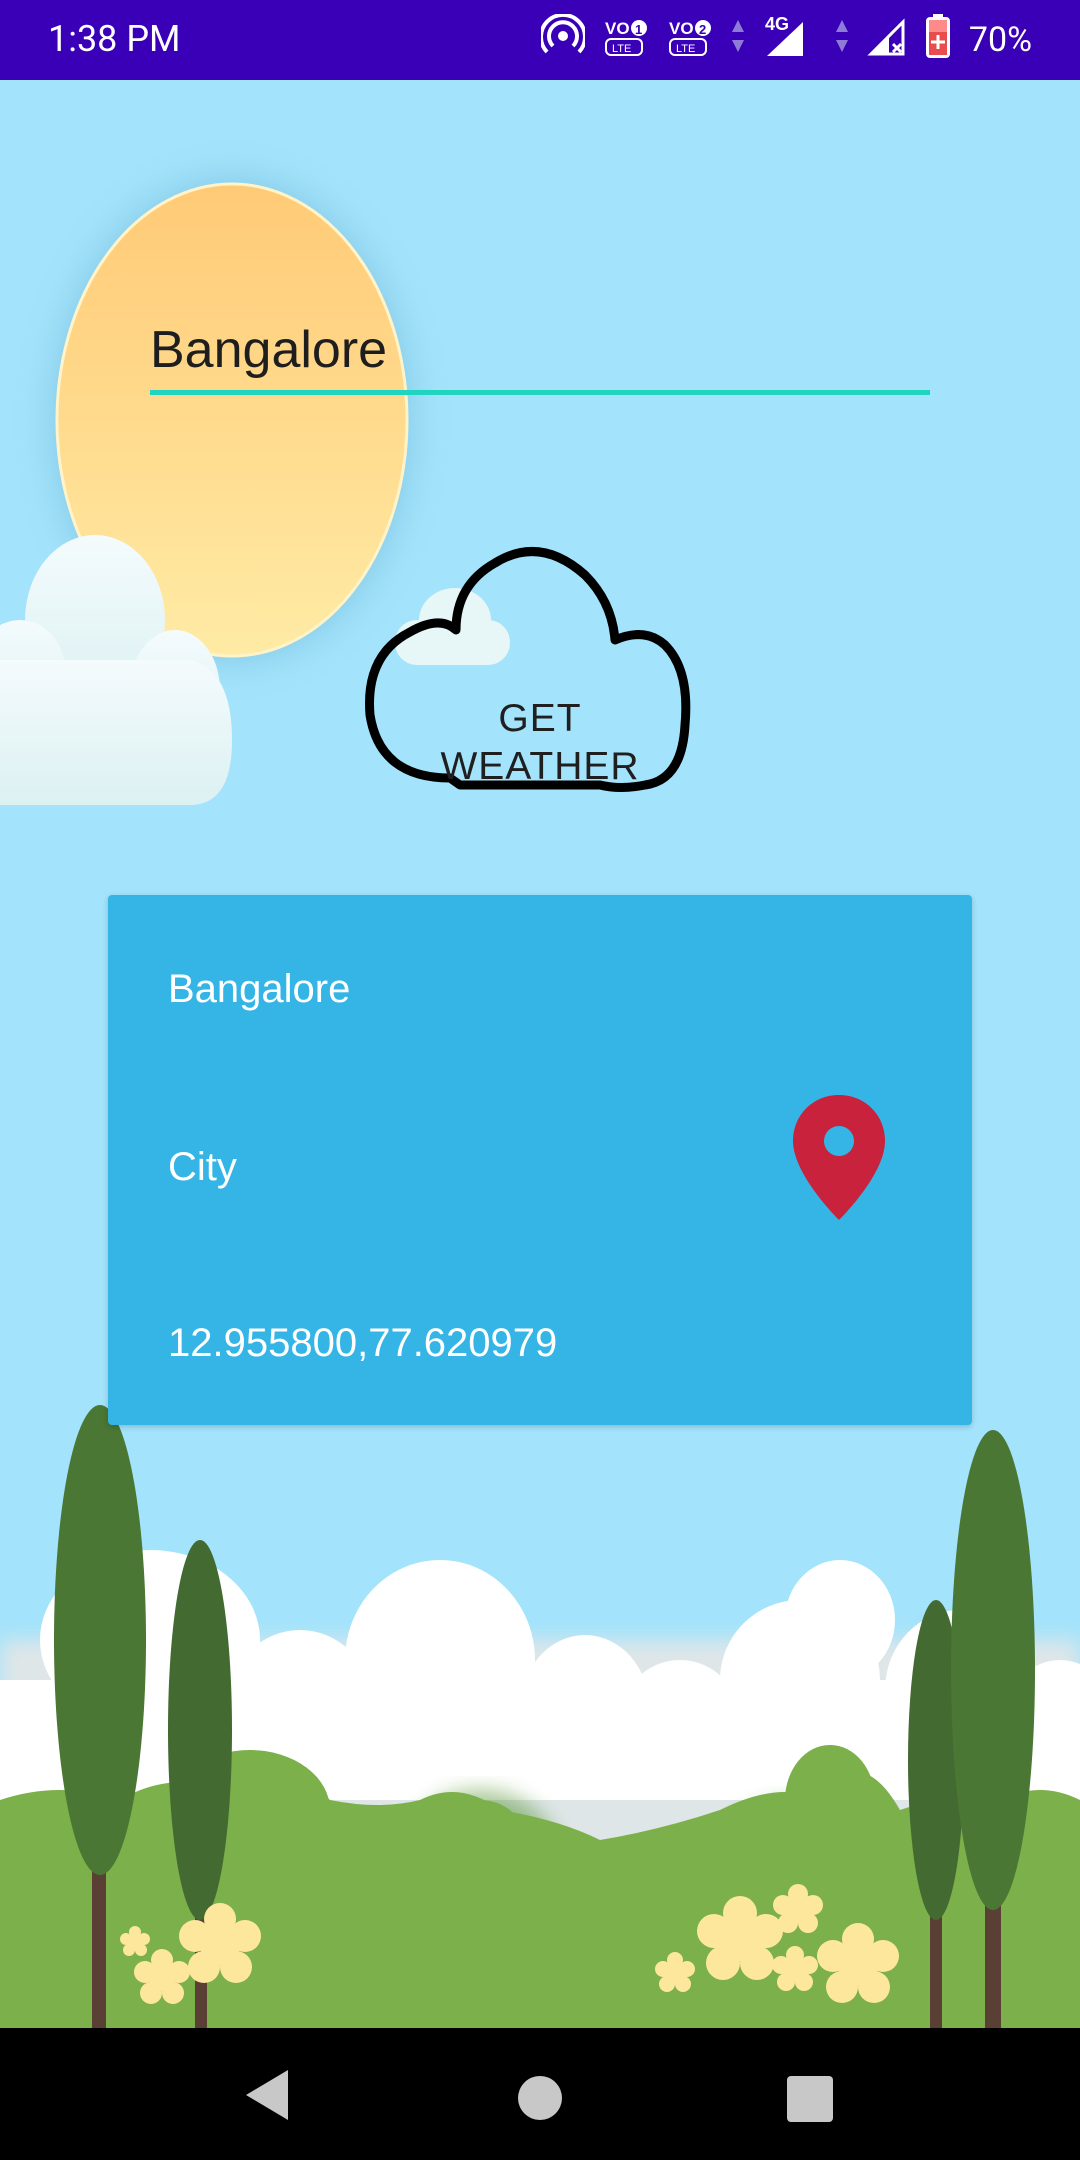 The image size is (1080, 2160). What do you see at coordinates (540, 392) in the screenshot?
I see `city-input-underline` at bounding box center [540, 392].